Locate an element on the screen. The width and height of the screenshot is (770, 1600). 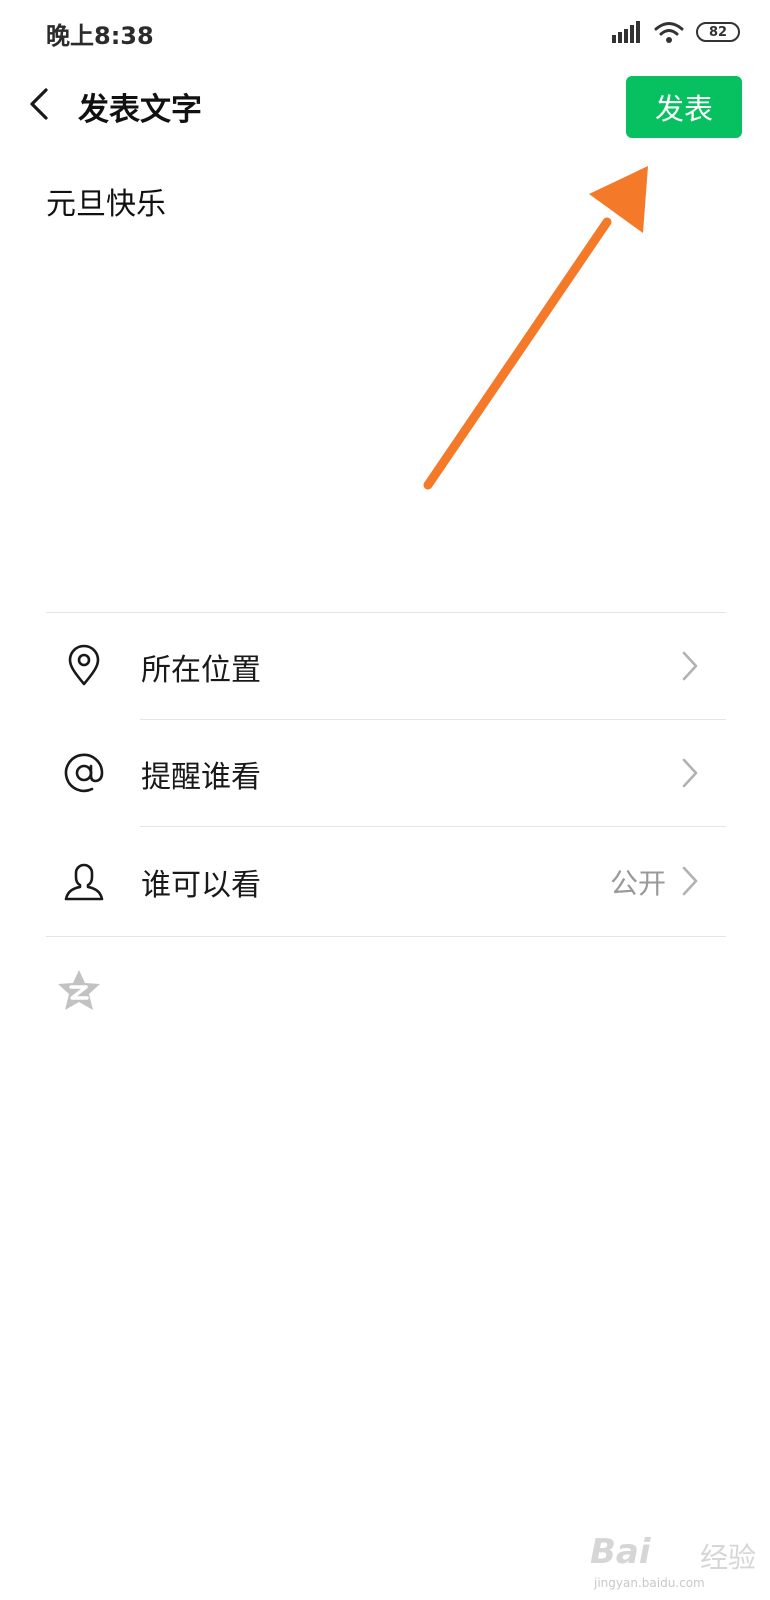
qzone-star-icon is located at coordinates (79, 990).